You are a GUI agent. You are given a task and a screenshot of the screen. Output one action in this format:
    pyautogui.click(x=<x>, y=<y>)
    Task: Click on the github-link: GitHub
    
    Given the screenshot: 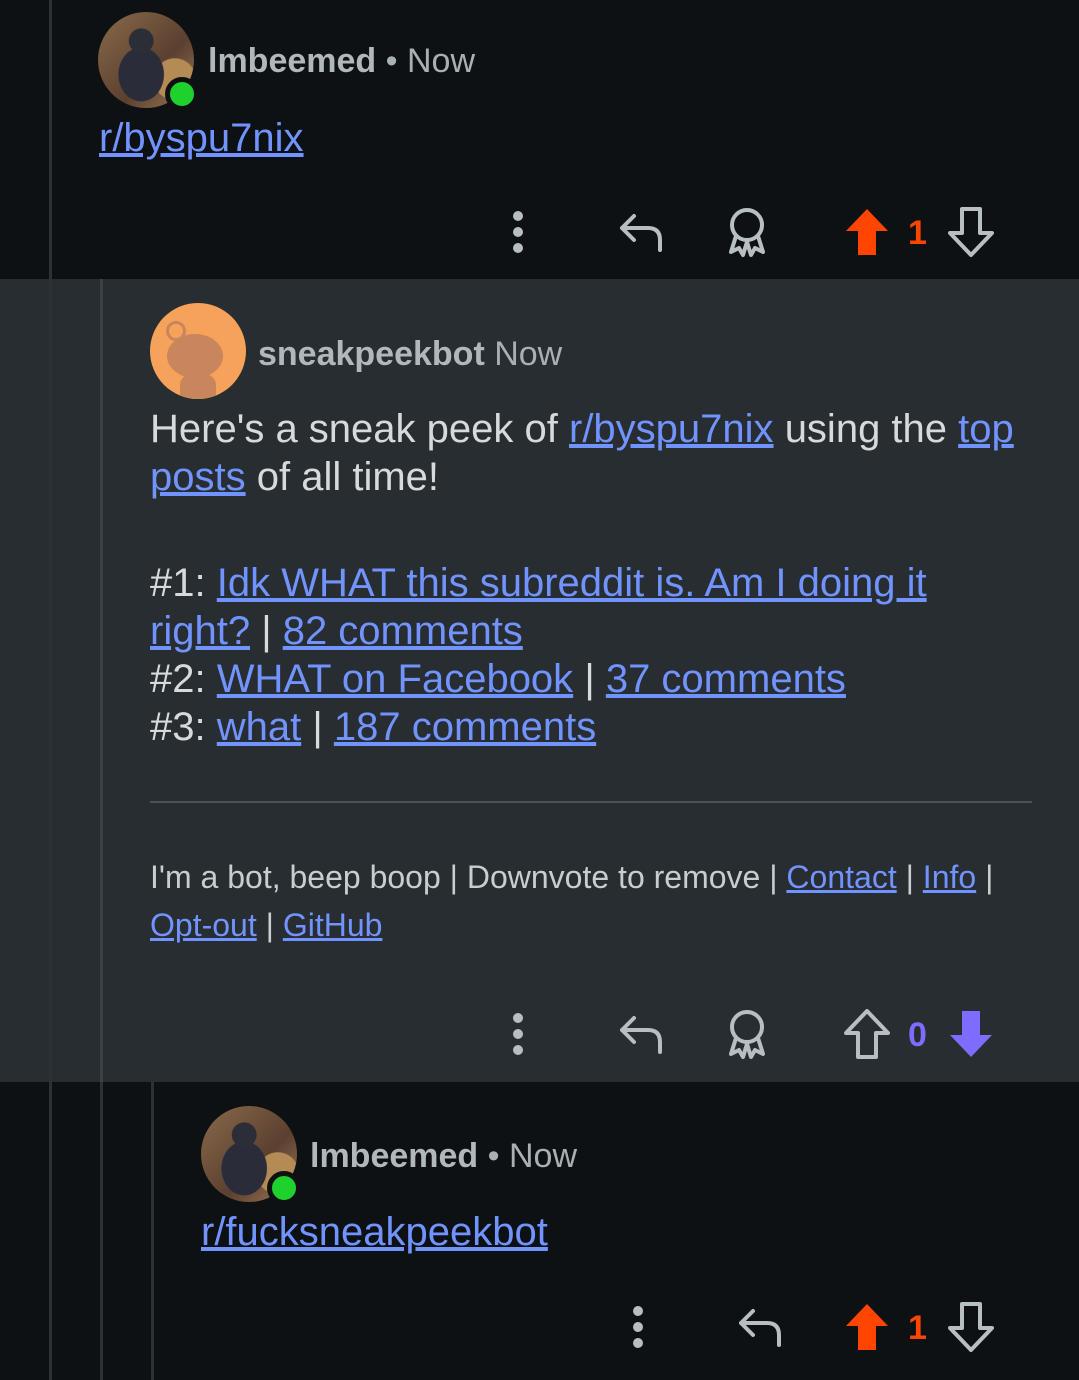 What is the action you would take?
    pyautogui.click(x=333, y=925)
    